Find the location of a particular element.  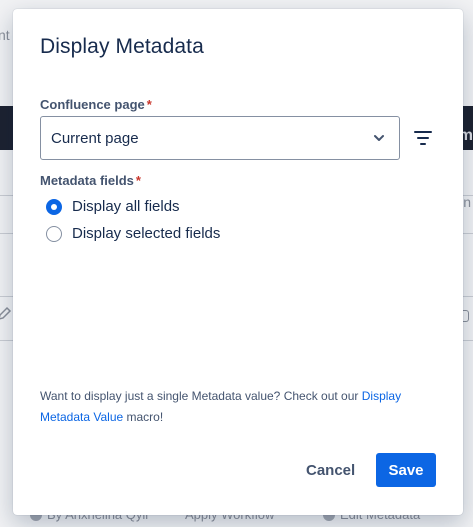

background-text: n is located at coordinates (467, 202).